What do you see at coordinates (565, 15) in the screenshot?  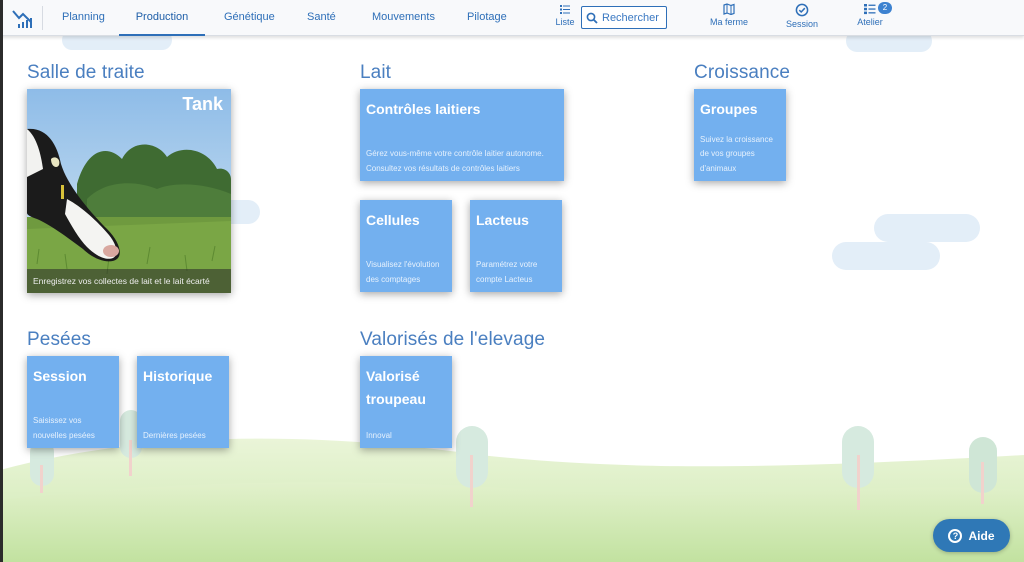 I see `liste-button: Liste` at bounding box center [565, 15].